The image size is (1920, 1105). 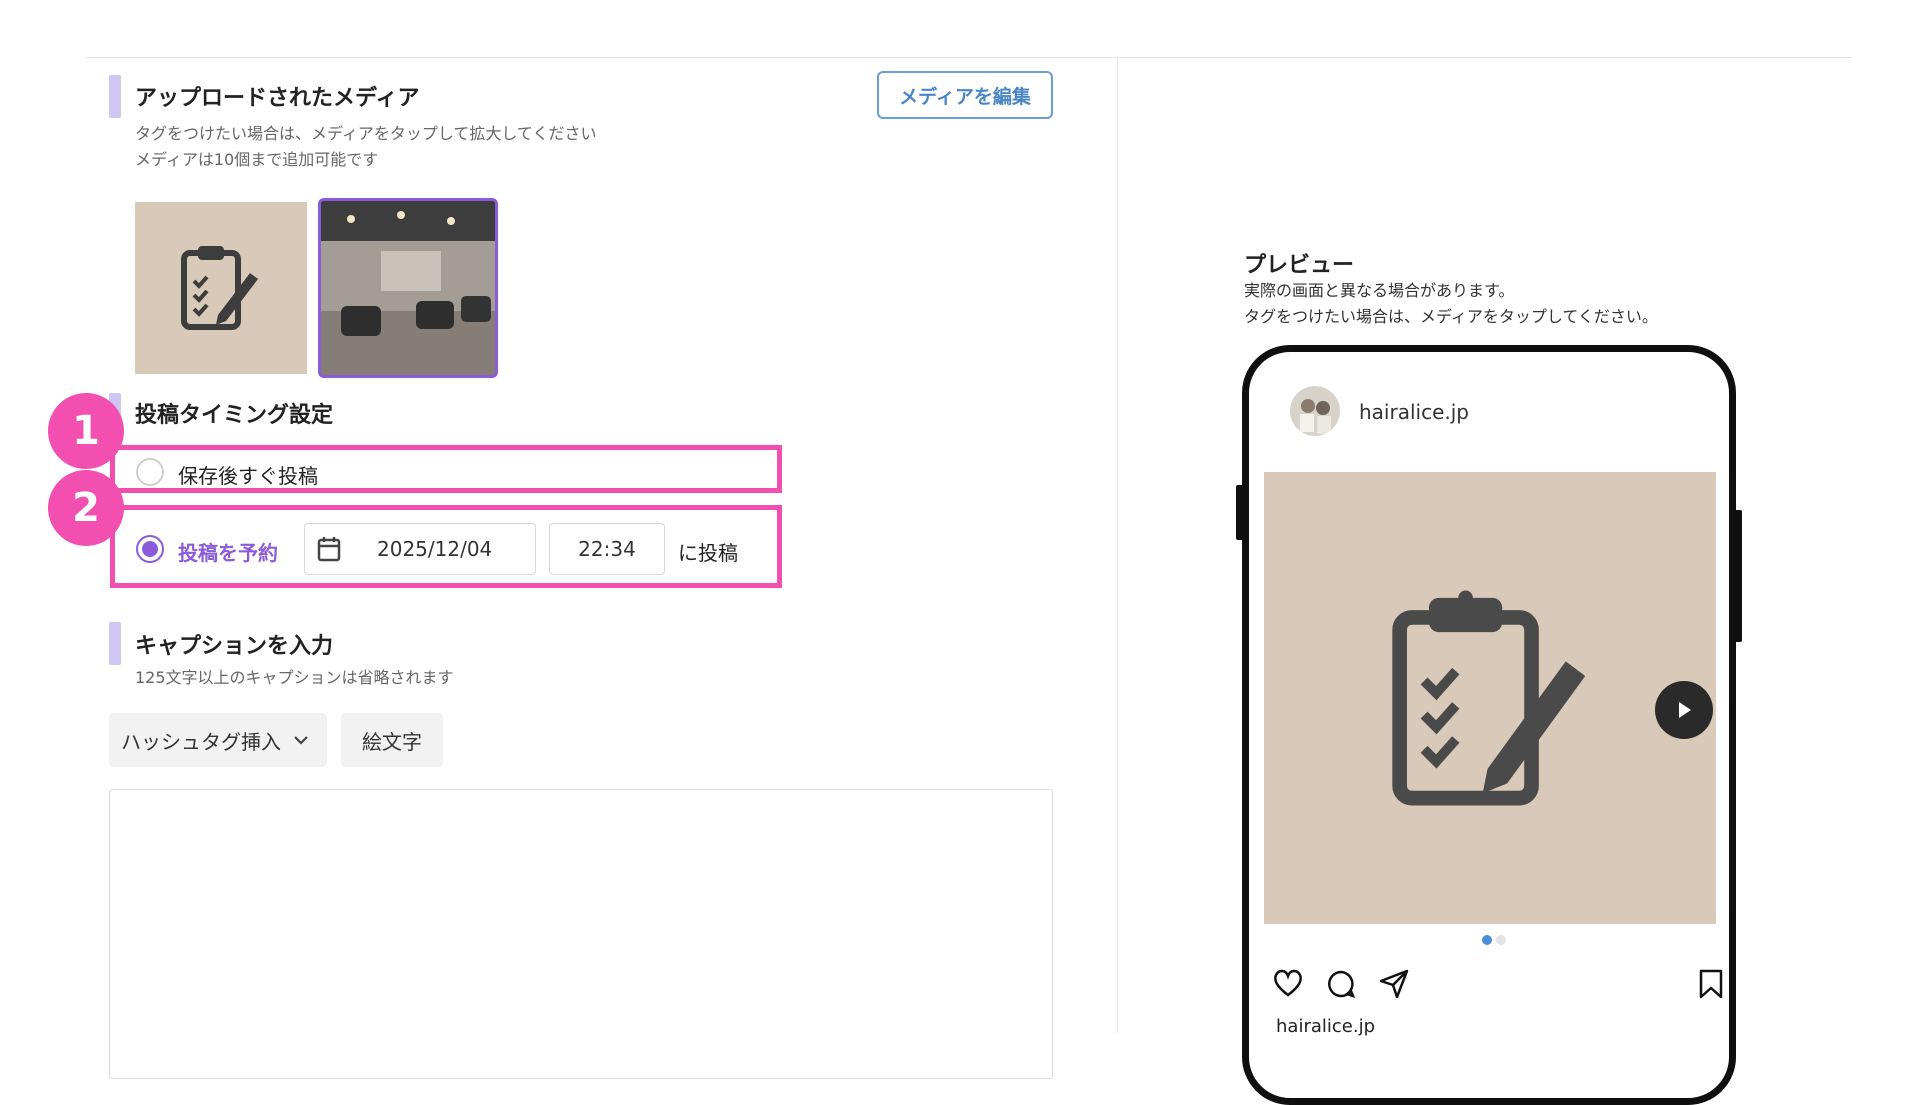 I want to click on hashtag-insert-button: ハッシュタグ挿入, so click(x=218, y=740).